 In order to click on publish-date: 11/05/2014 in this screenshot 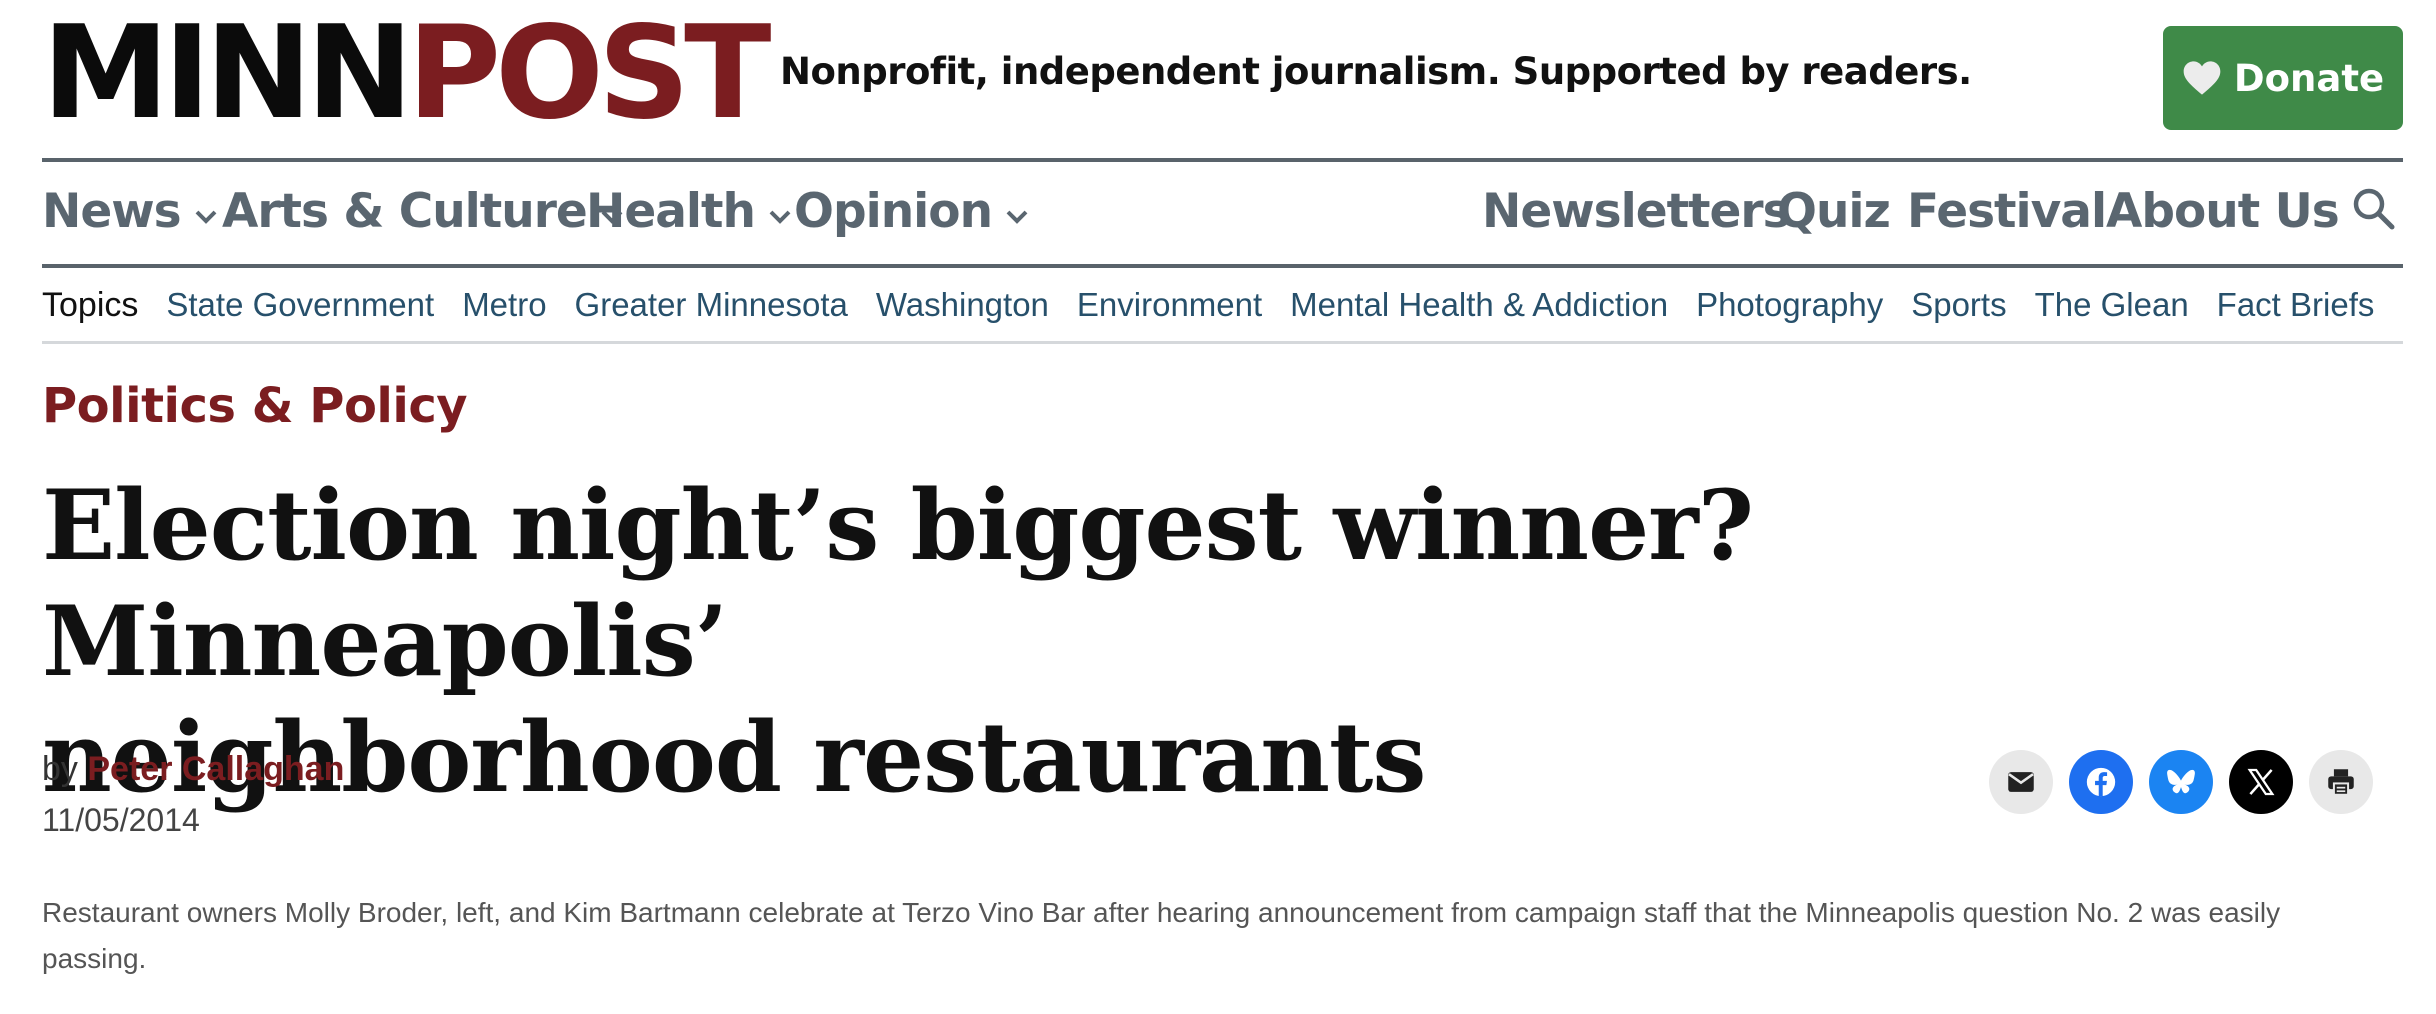, I will do `click(121, 820)`.